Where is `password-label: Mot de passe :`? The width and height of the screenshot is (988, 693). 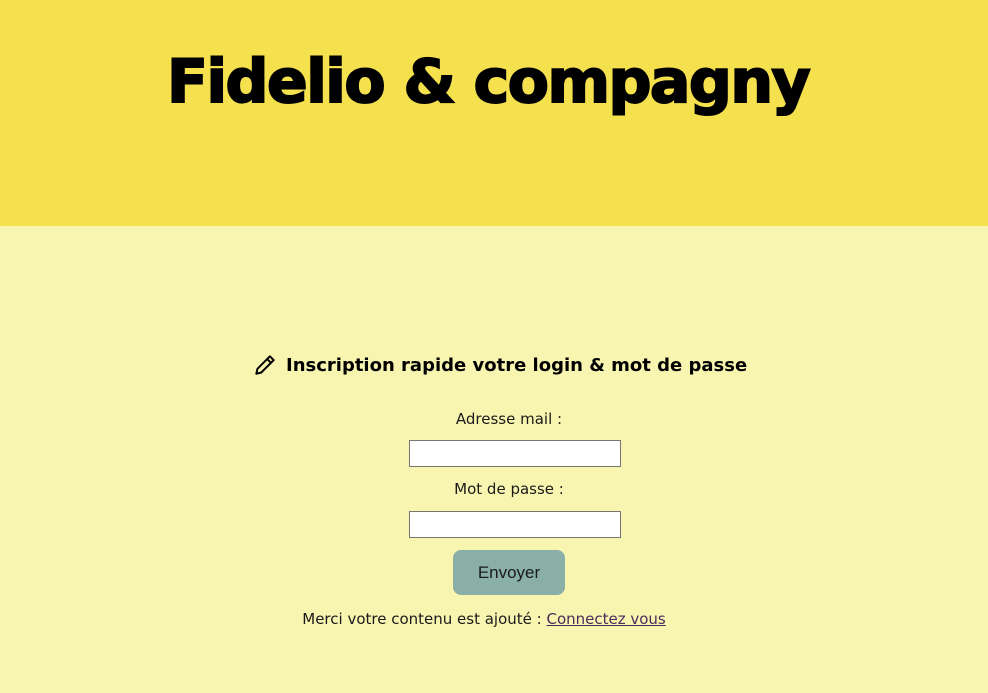 password-label: Mot de passe : is located at coordinates (509, 489).